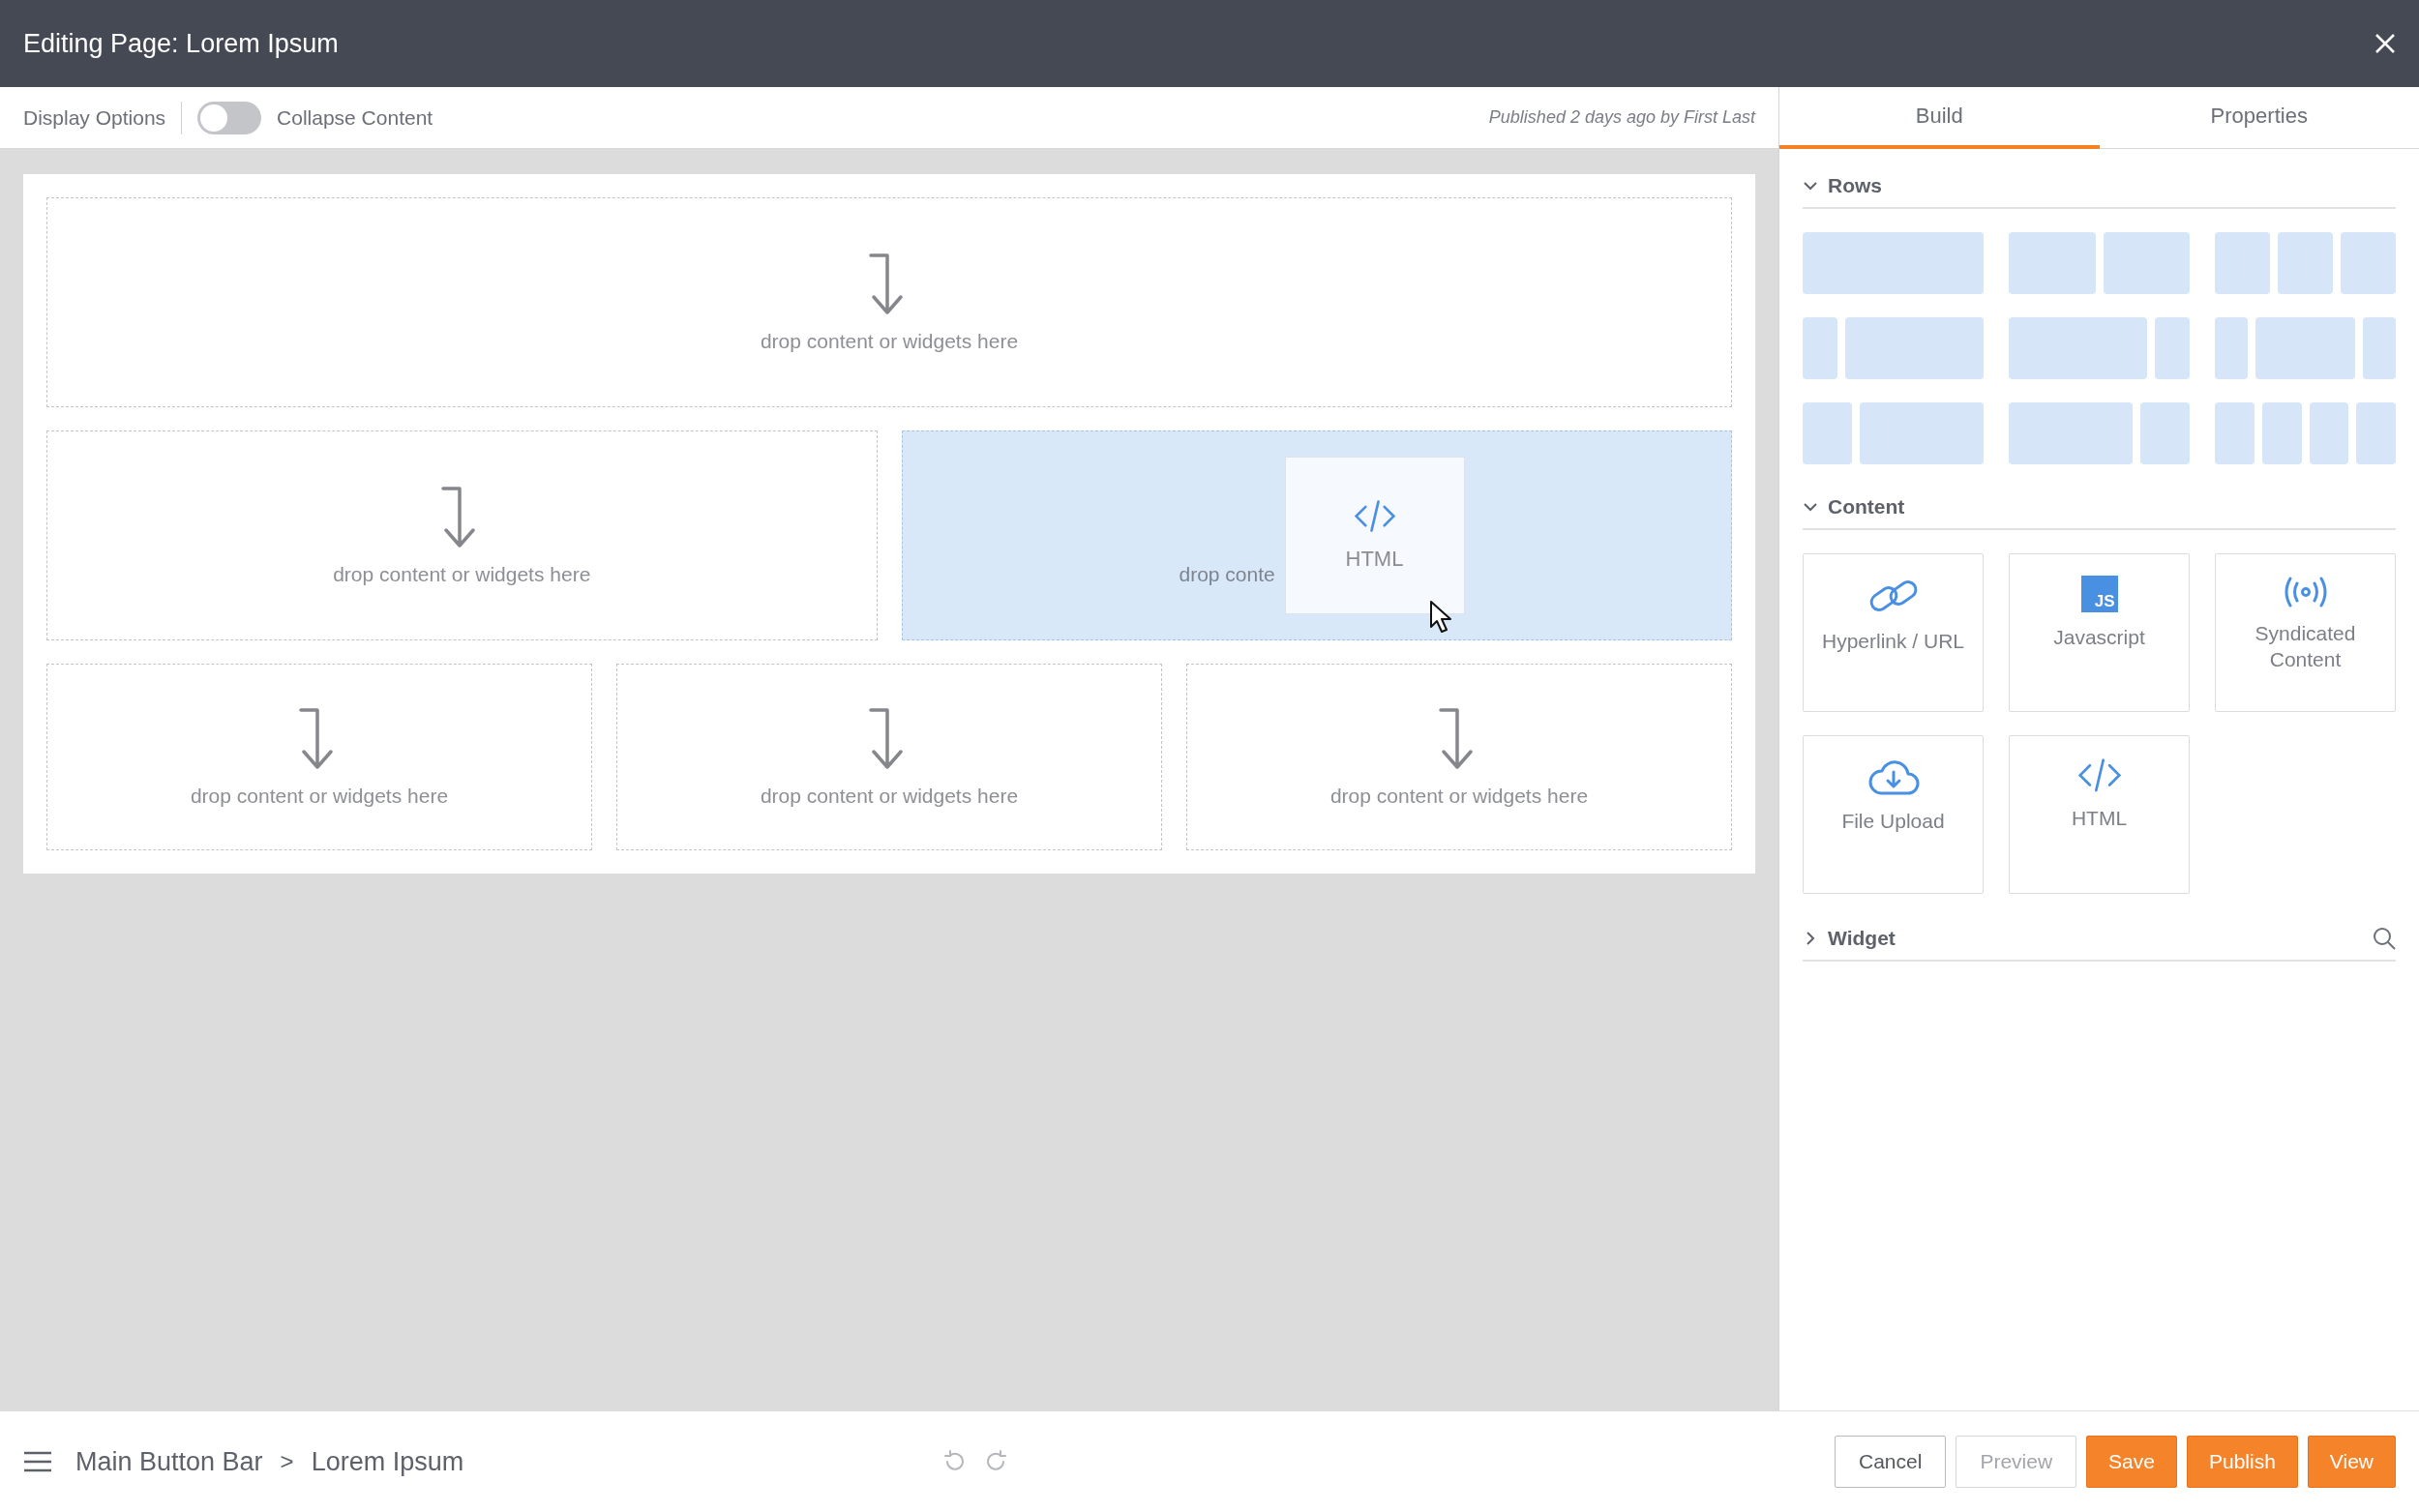  What do you see at coordinates (1441, 618) in the screenshot?
I see `cursor-icon` at bounding box center [1441, 618].